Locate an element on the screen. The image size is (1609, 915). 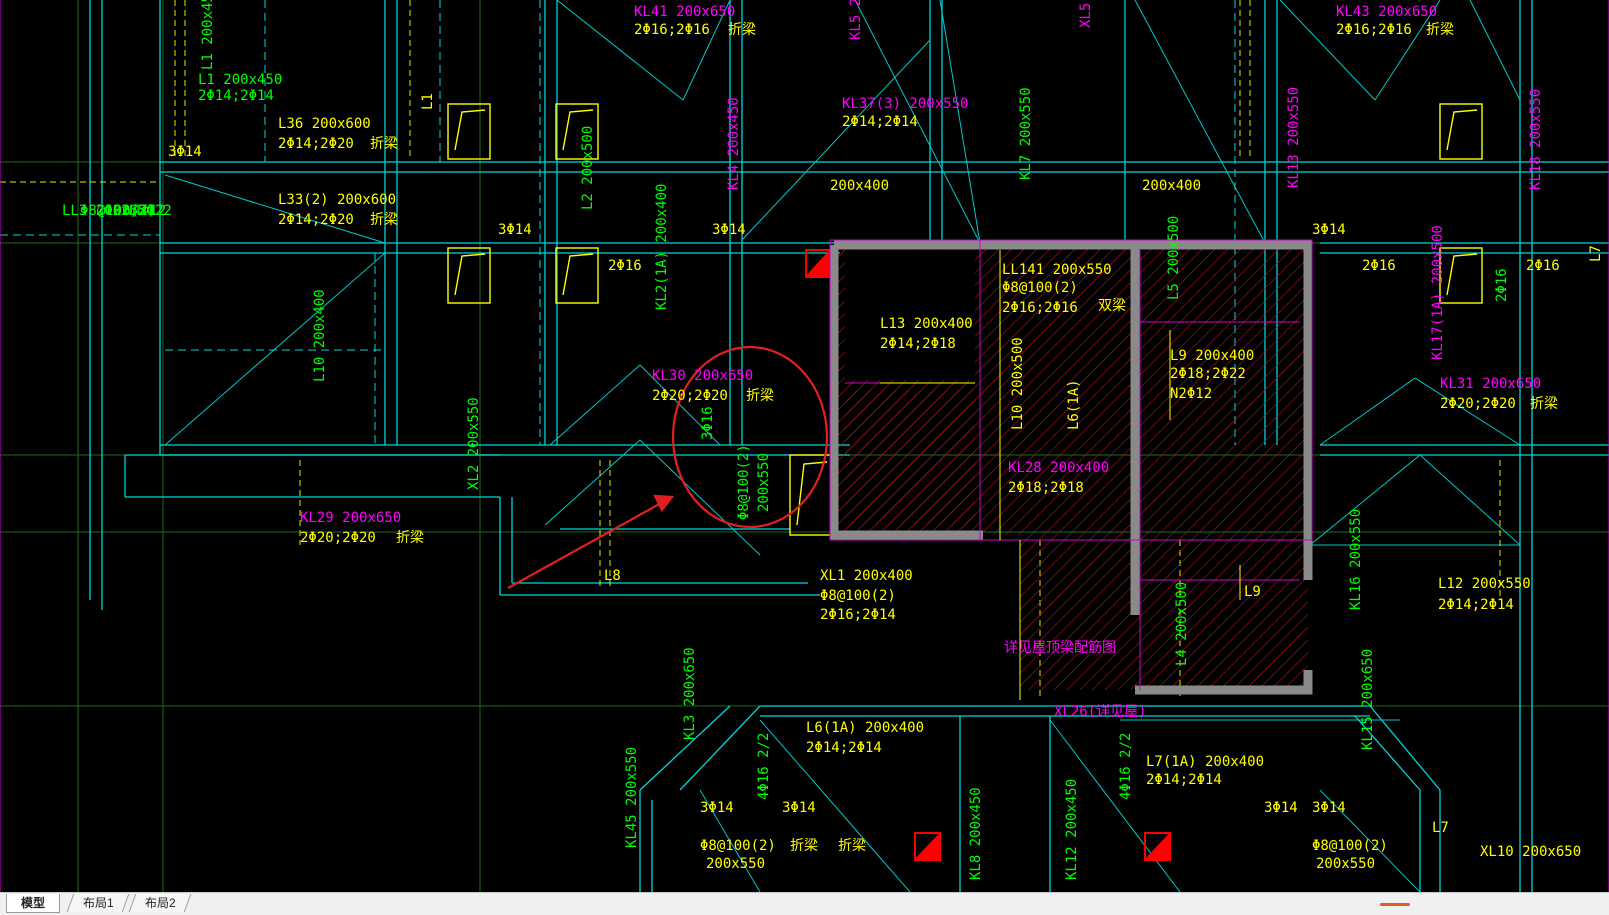
beam-label: L9 200x400 is located at coordinates (1212, 356).